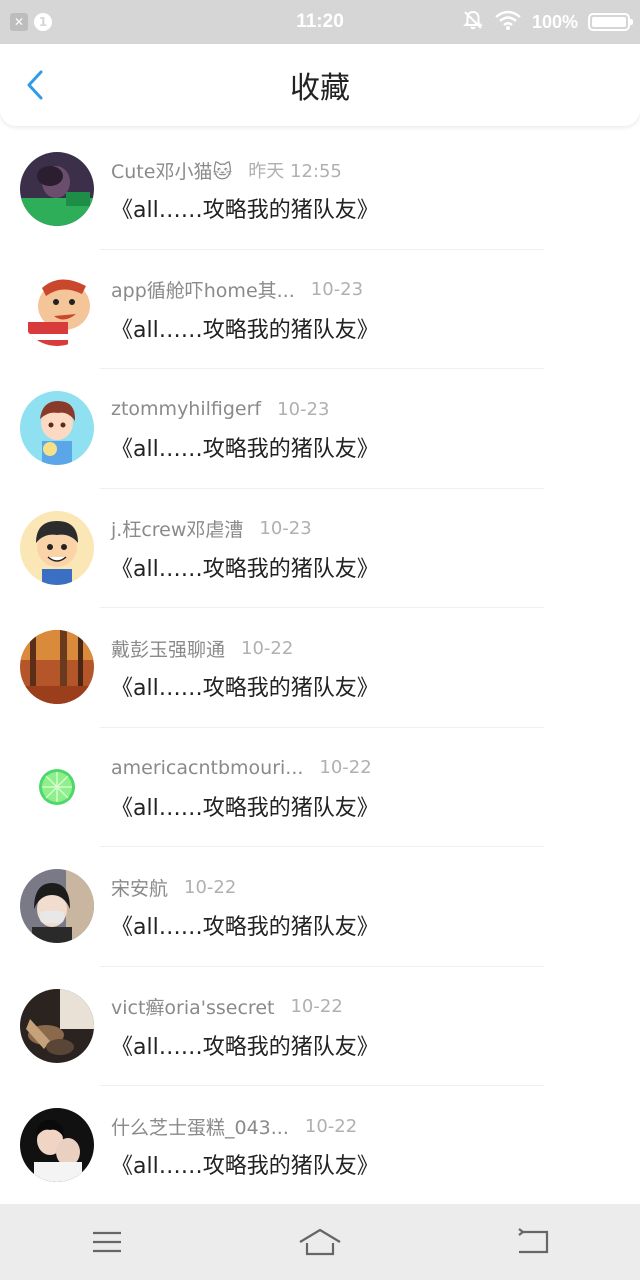  I want to click on battery-icon, so click(610, 22).